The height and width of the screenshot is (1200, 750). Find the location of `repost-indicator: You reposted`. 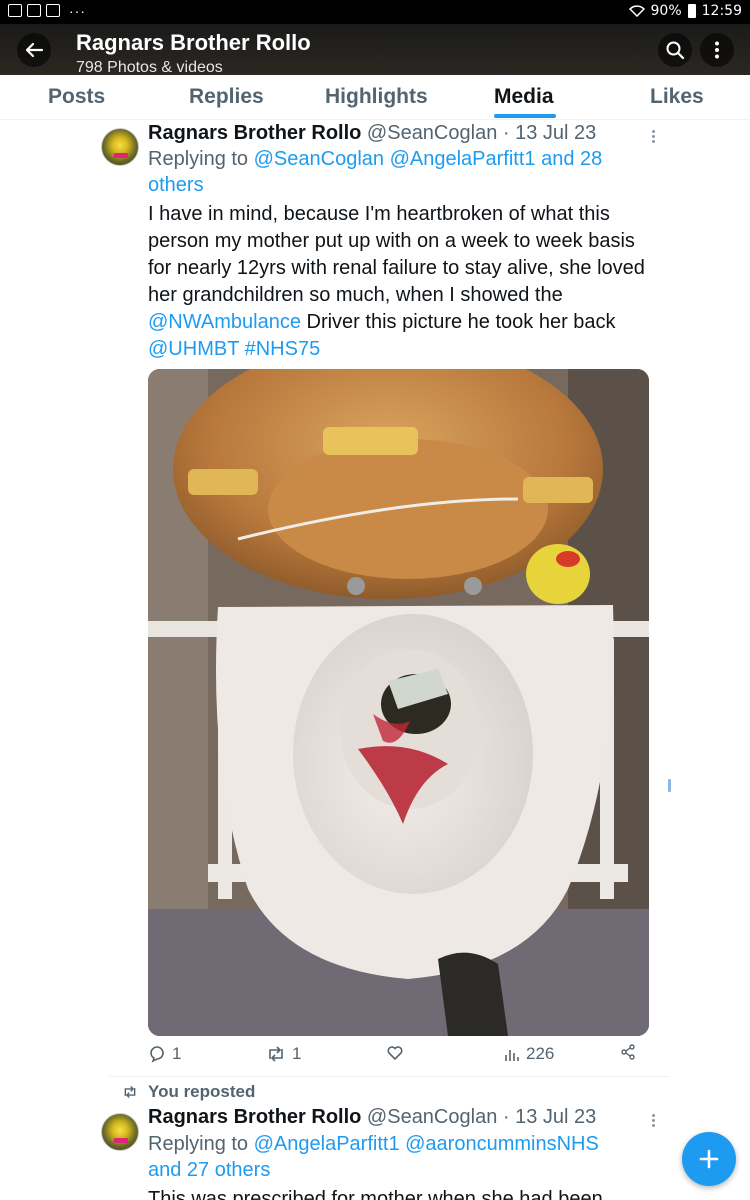

repost-indicator: You reposted is located at coordinates (188, 1092).